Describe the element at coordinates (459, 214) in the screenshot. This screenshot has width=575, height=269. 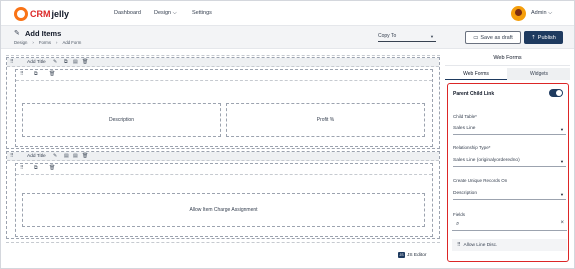
I see `fields-label: Fields` at that location.